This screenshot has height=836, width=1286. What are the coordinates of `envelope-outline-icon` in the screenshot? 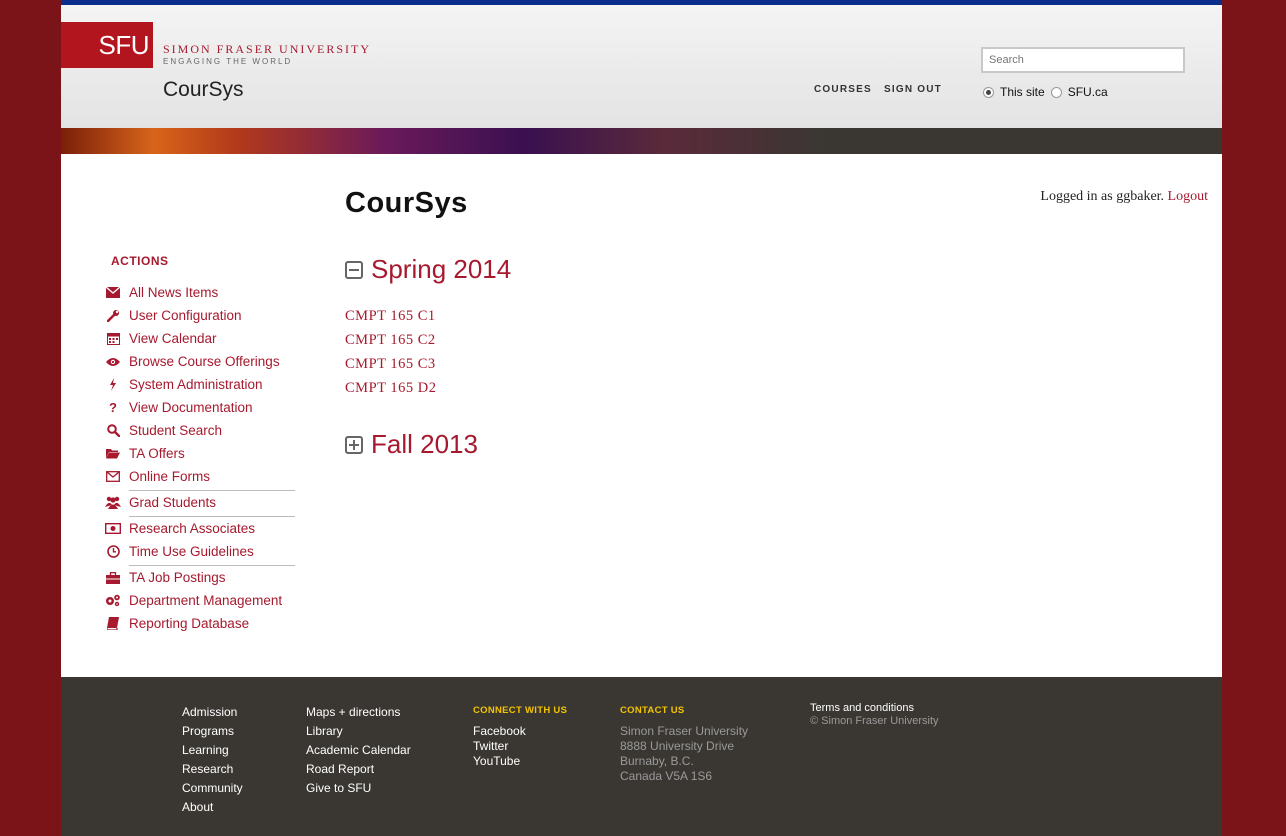 It's located at (113, 477).